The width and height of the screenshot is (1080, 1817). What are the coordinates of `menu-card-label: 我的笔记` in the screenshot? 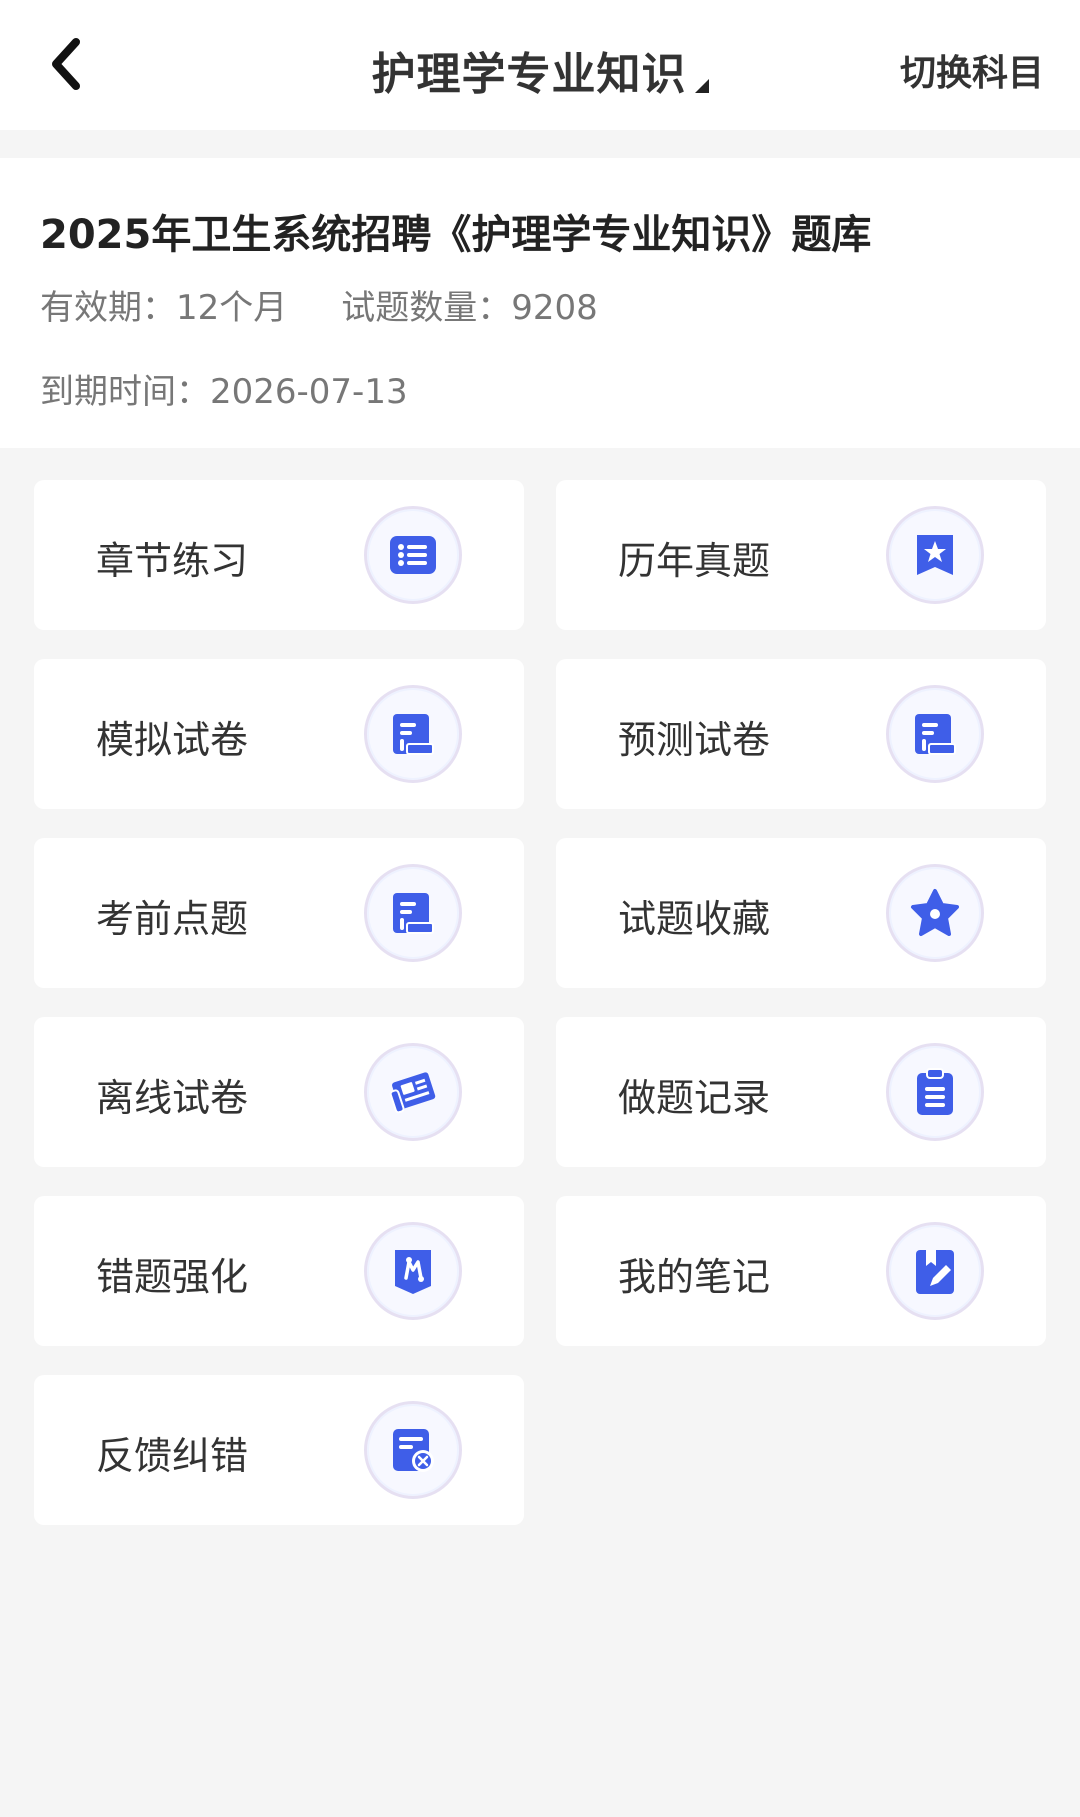 It's located at (694, 1277).